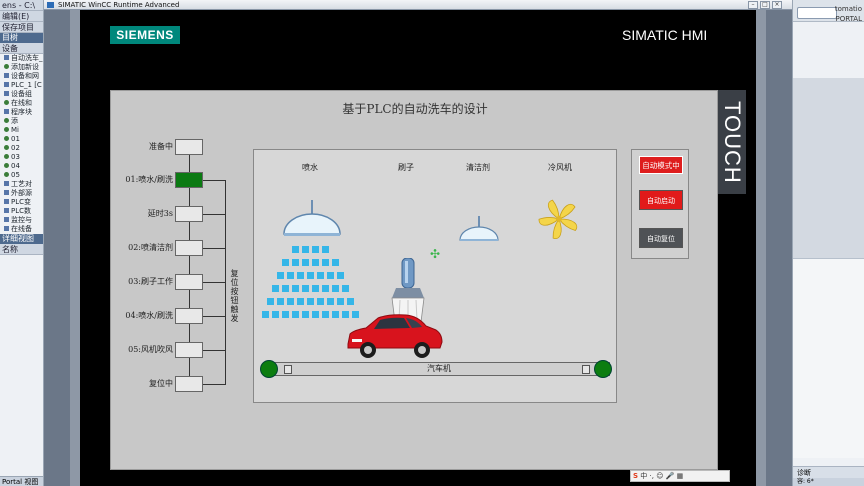 The width and height of the screenshot is (864, 486). Describe the element at coordinates (21, 139) in the screenshot. I see `tree-item: 01` at that location.